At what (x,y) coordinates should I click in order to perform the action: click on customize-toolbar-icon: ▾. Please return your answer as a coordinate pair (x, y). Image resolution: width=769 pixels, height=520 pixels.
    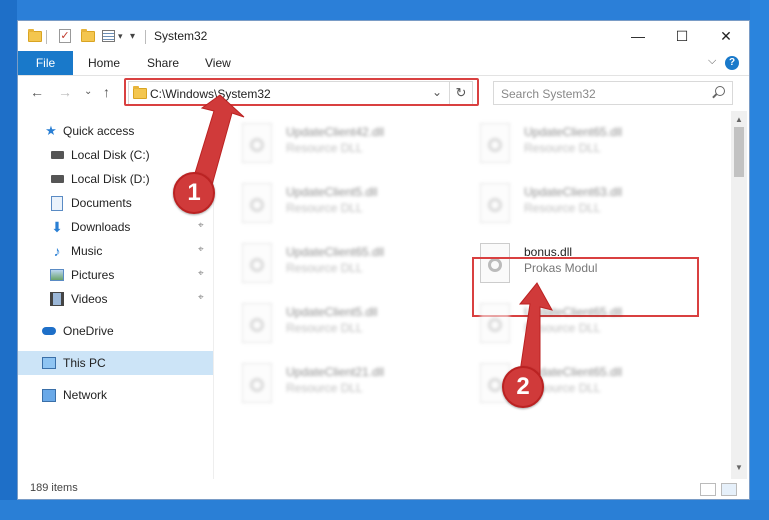
    Looking at the image, I should click on (132, 36).